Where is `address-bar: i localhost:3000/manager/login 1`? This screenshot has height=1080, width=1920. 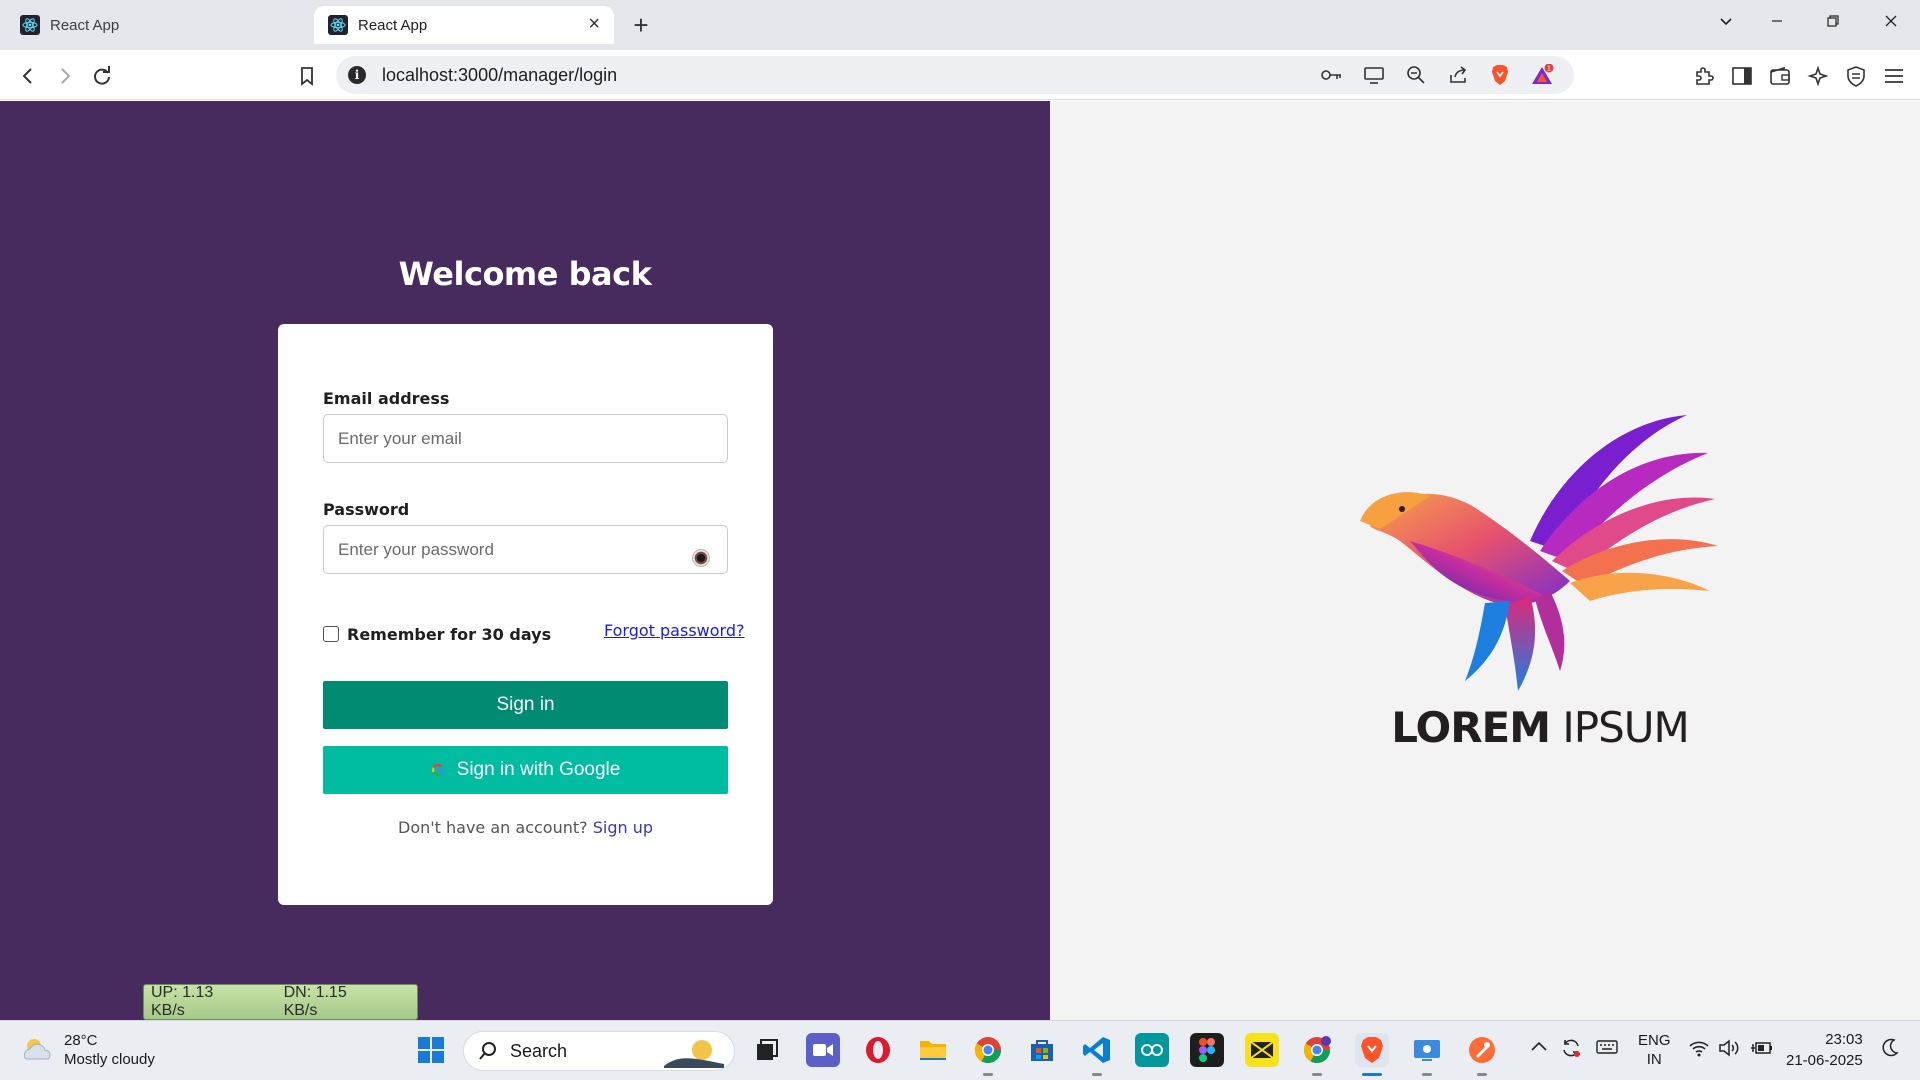 address-bar: i localhost:3000/manager/login 1 is located at coordinates (955, 75).